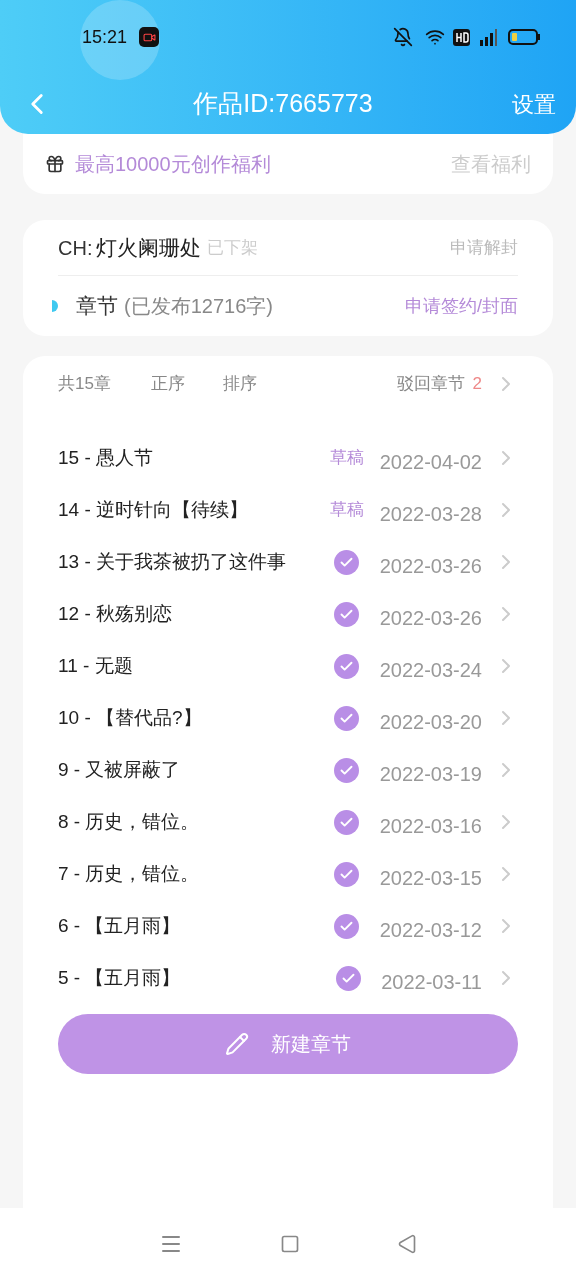  What do you see at coordinates (167, 384) in the screenshot?
I see `order-toggle: 正序` at bounding box center [167, 384].